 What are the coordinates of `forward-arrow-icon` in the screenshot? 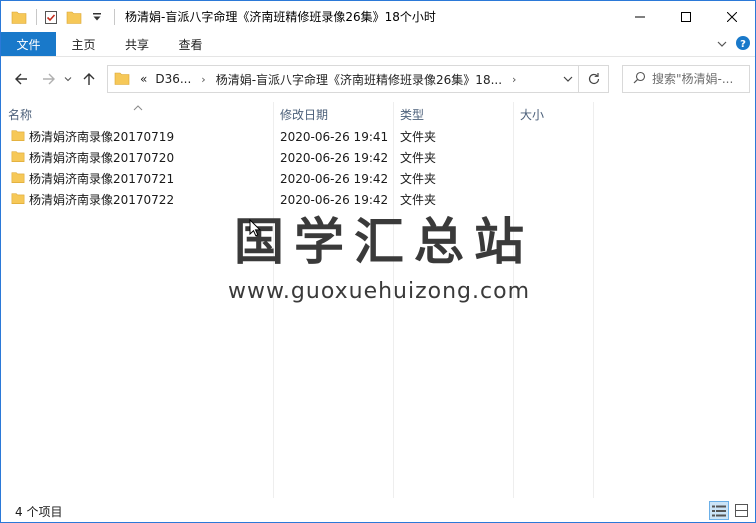 It's located at (49, 79).